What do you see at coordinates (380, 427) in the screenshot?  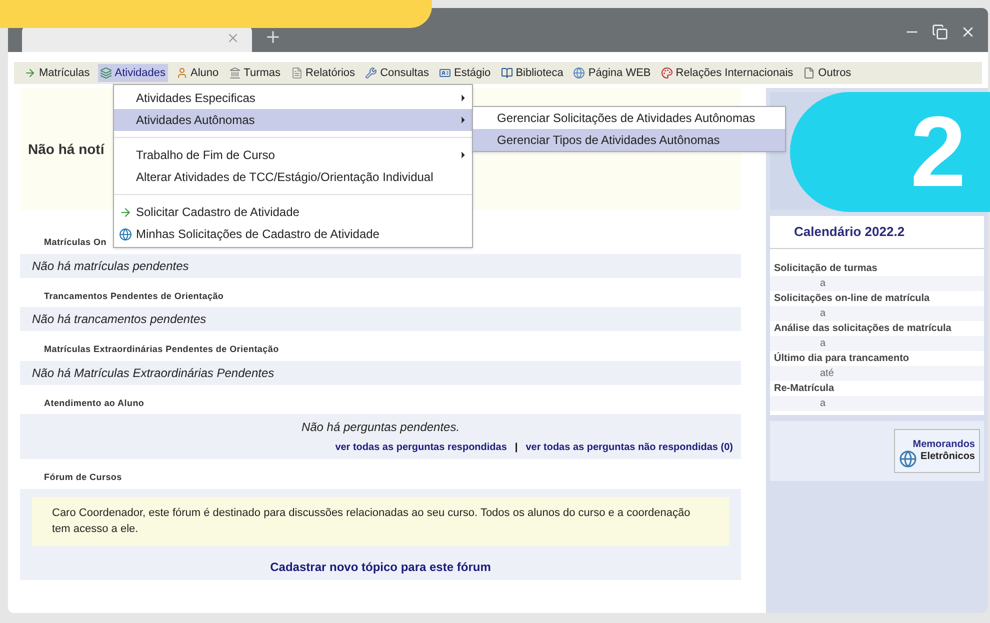 I see `empty-message: Não há perguntas pendentes.` at bounding box center [380, 427].